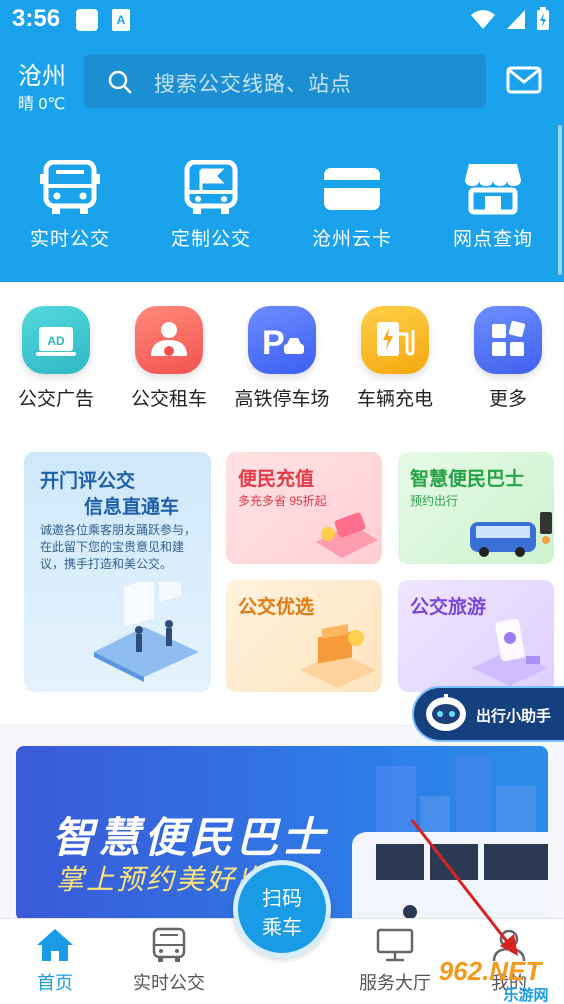 Image resolution: width=564 pixels, height=1004 pixels. I want to click on nav-custom-bus: 定制公交, so click(211, 205).